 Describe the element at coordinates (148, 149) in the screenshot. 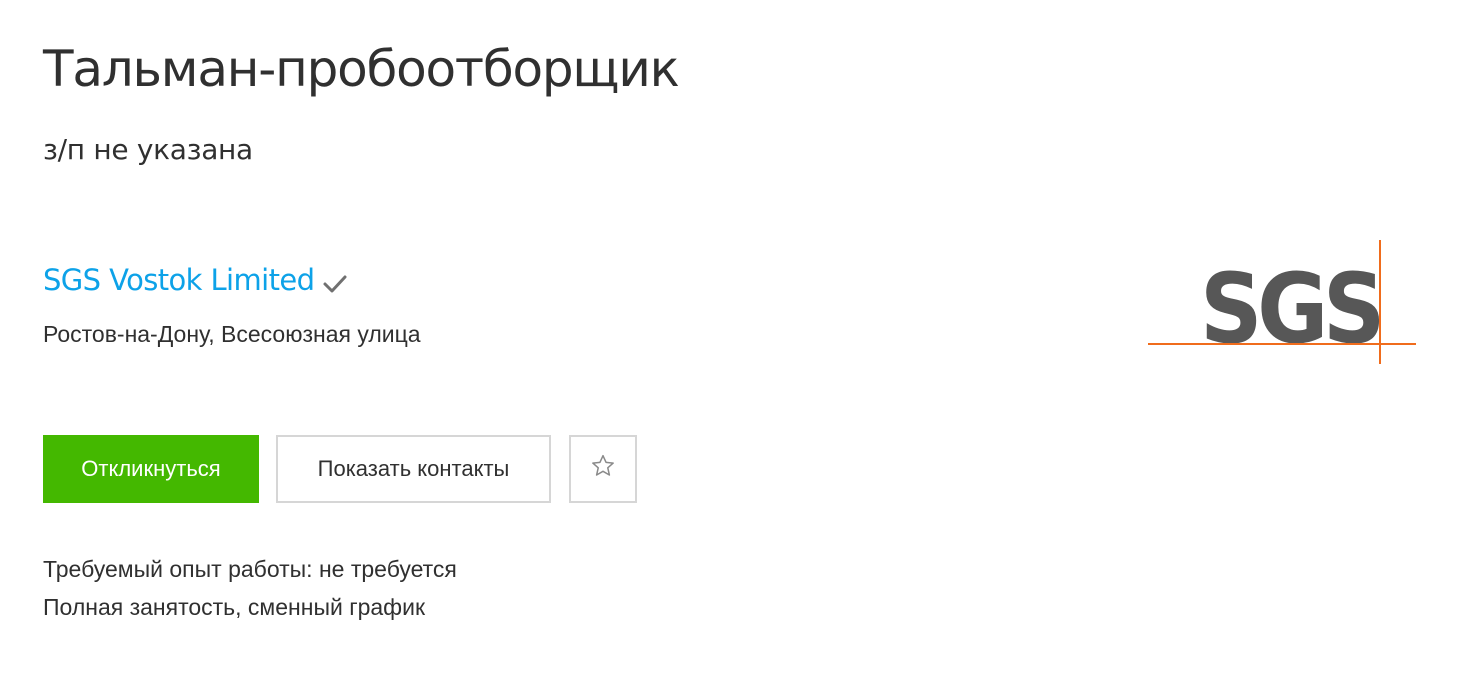

I see `salary-text: з/п не указана` at that location.